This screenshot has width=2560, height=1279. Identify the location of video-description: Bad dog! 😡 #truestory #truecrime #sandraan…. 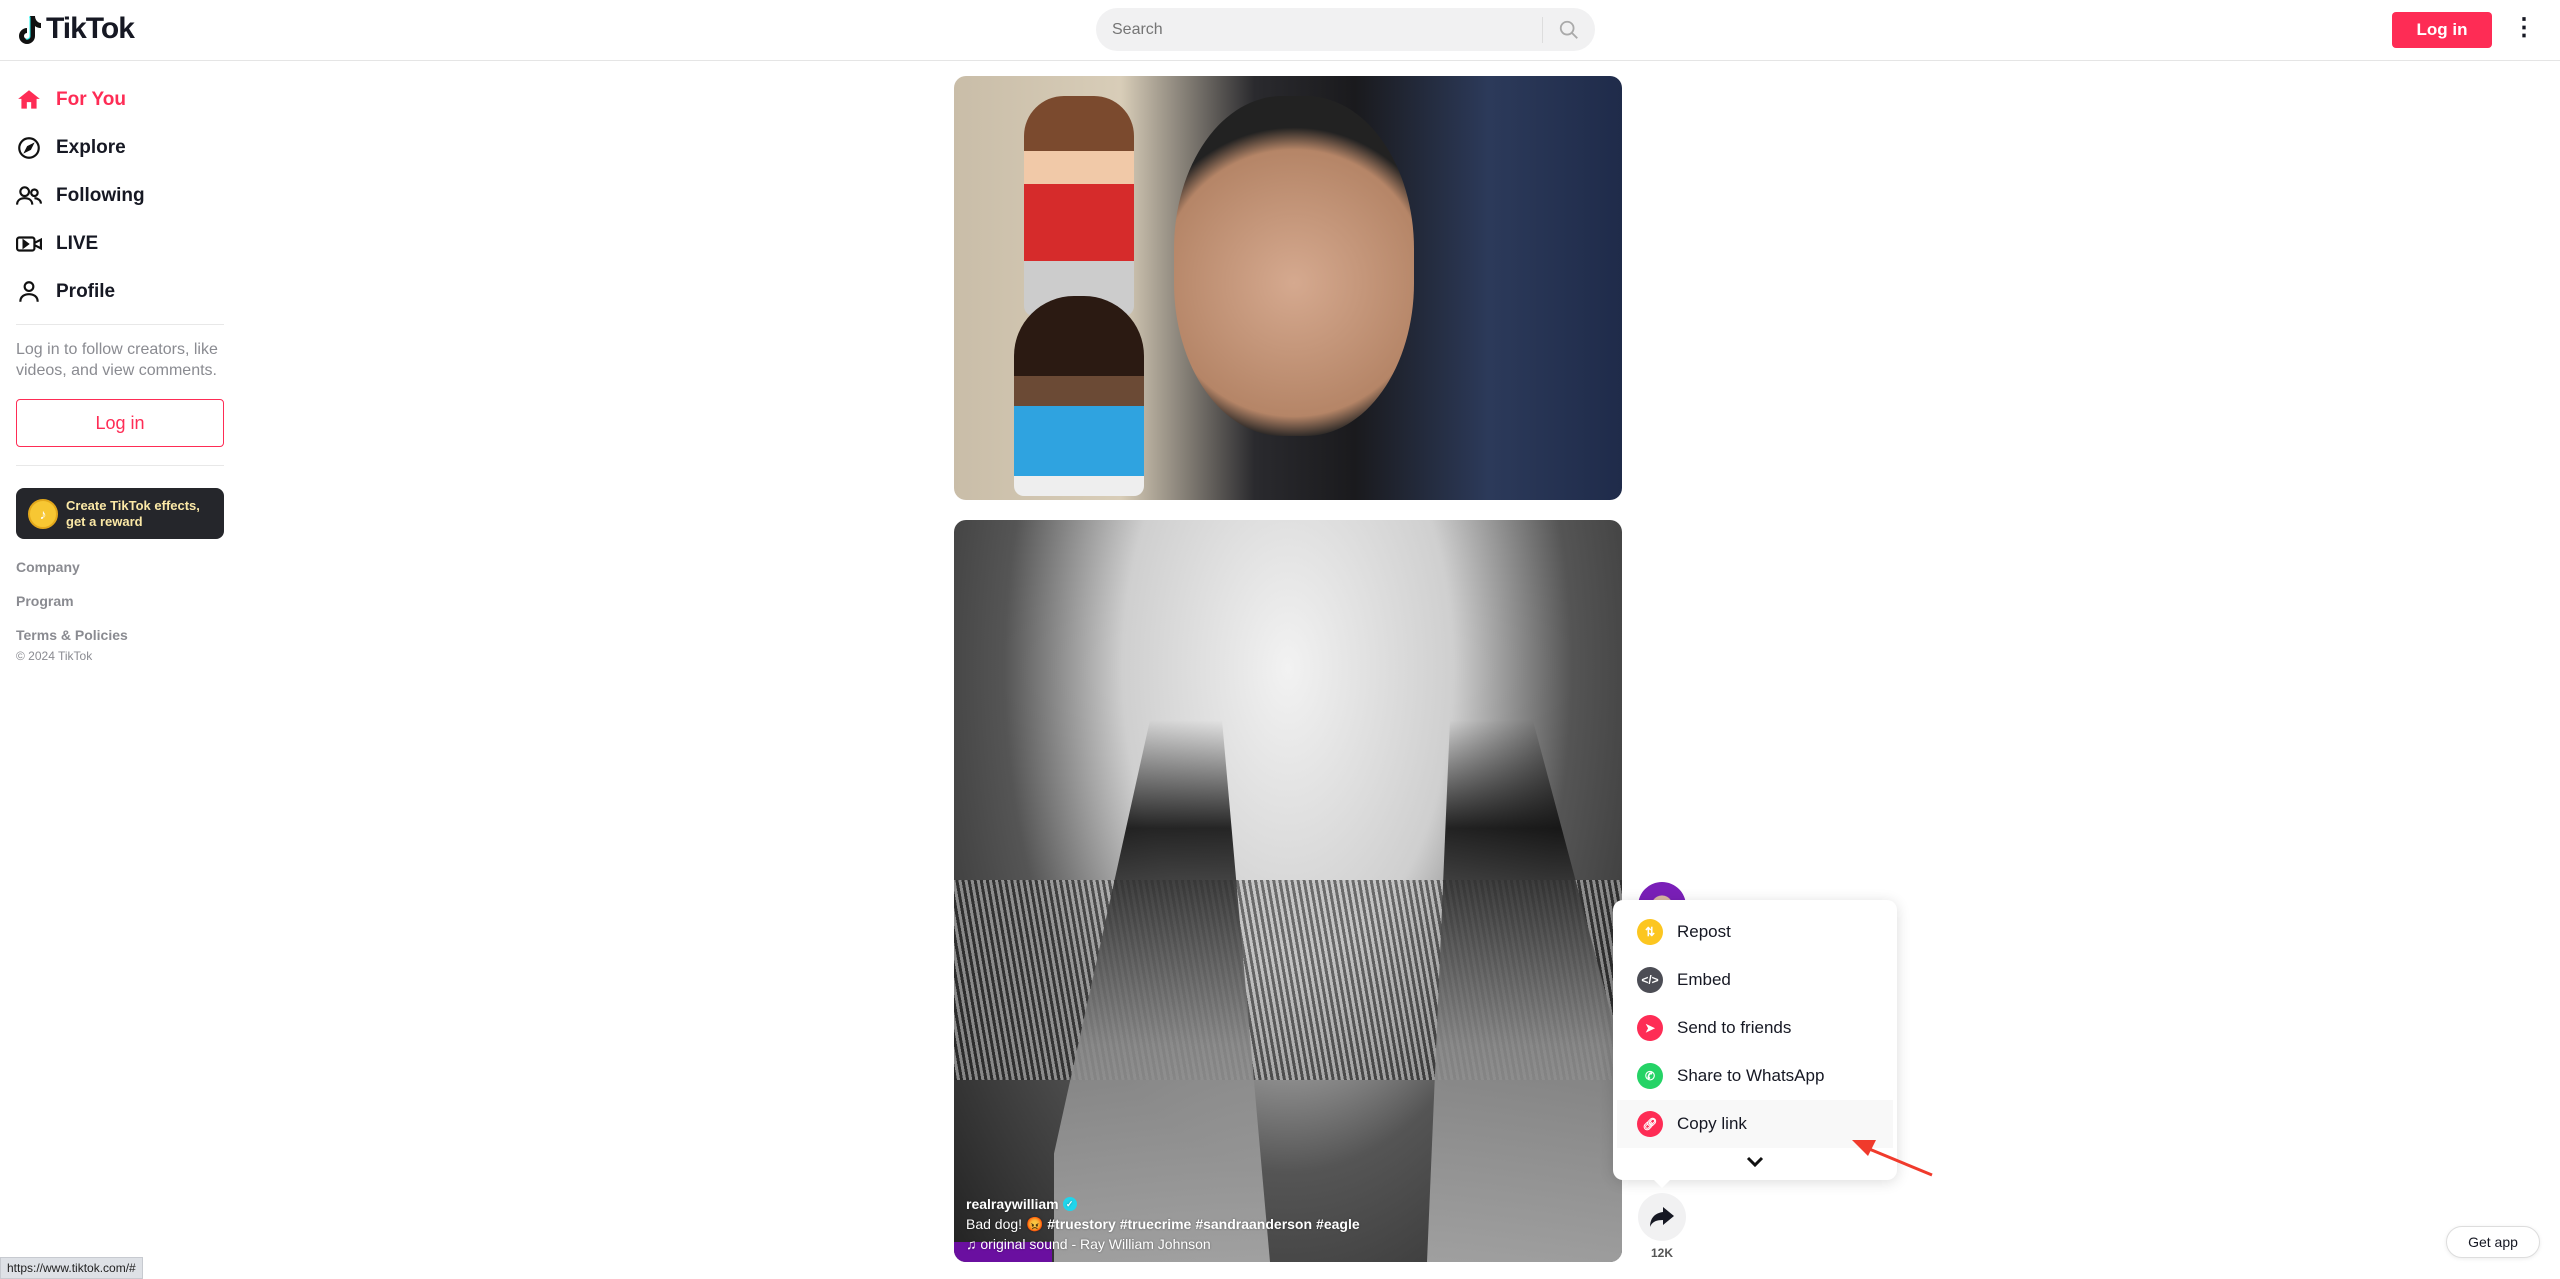
(1165, 1224).